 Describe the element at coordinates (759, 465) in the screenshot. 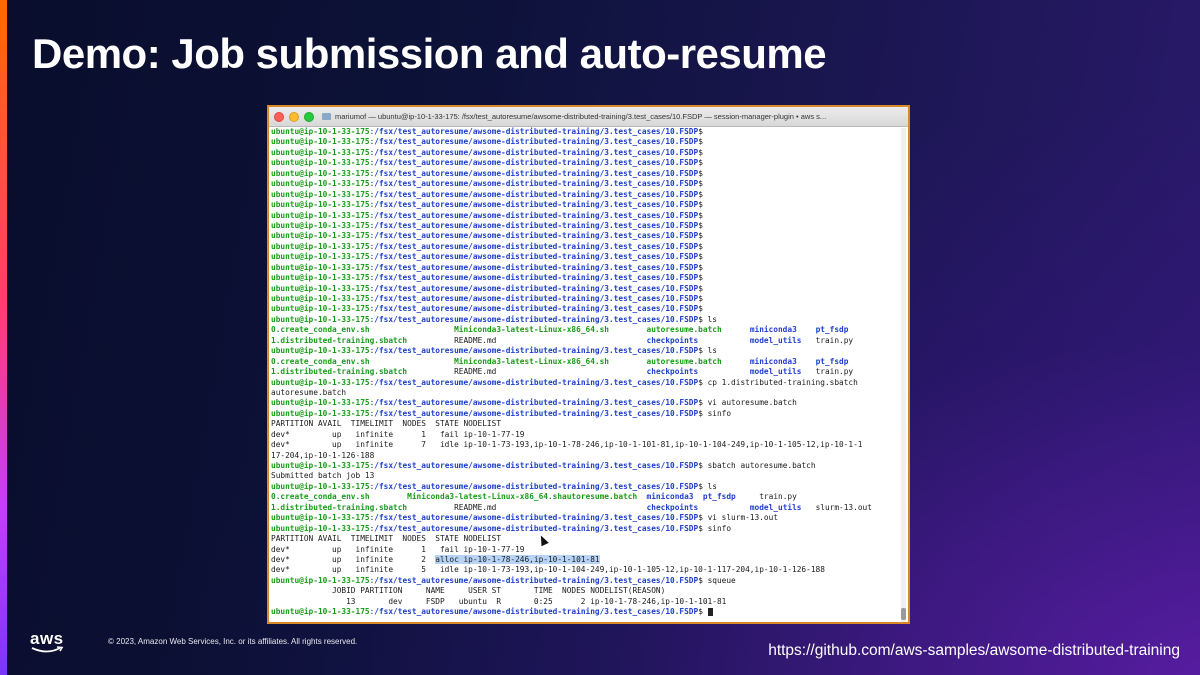

I see `command-text: sbatch autoresume.batch` at that location.